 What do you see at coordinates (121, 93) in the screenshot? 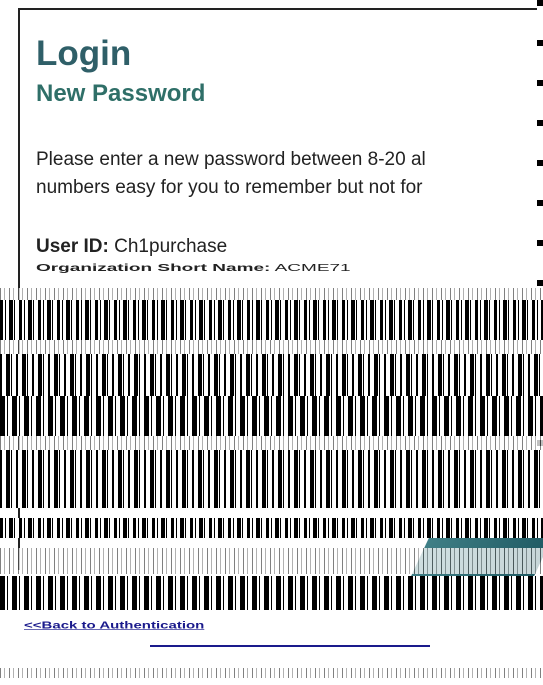
I see `page-subtitle: New Password` at bounding box center [121, 93].